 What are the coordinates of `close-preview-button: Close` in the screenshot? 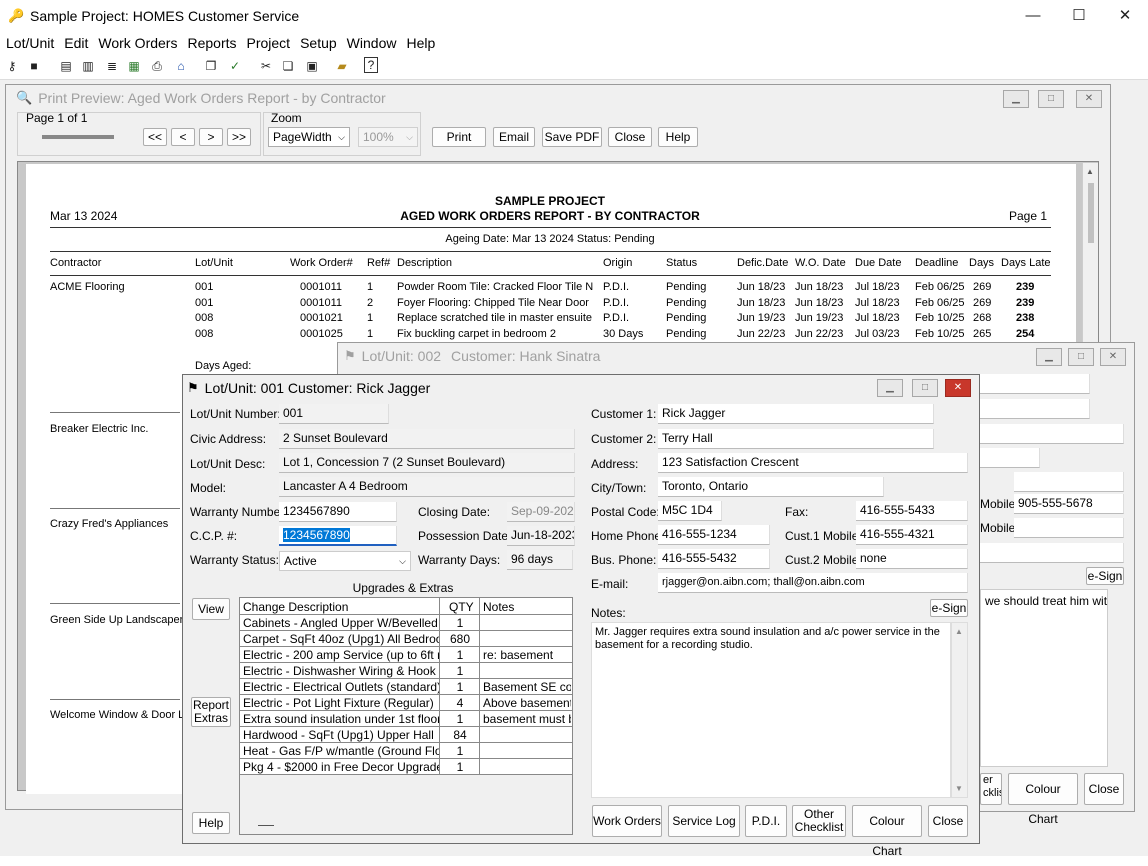 It's located at (630, 137).